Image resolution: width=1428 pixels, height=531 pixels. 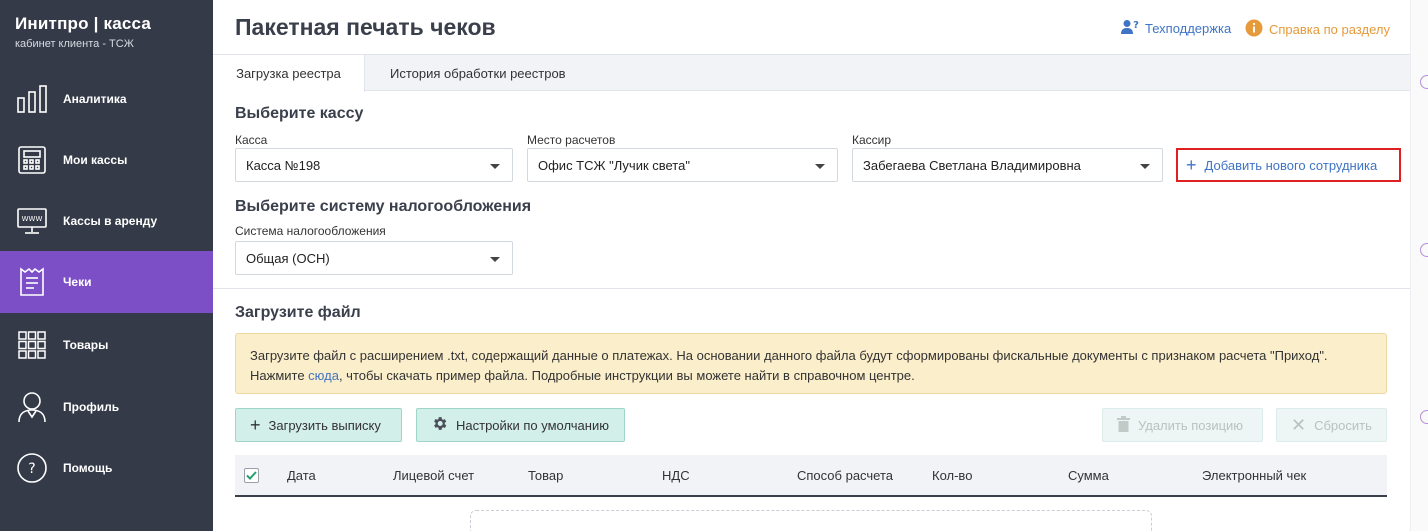 What do you see at coordinates (478, 73) in the screenshot?
I see `tab-registry-history: История обработки реестров` at bounding box center [478, 73].